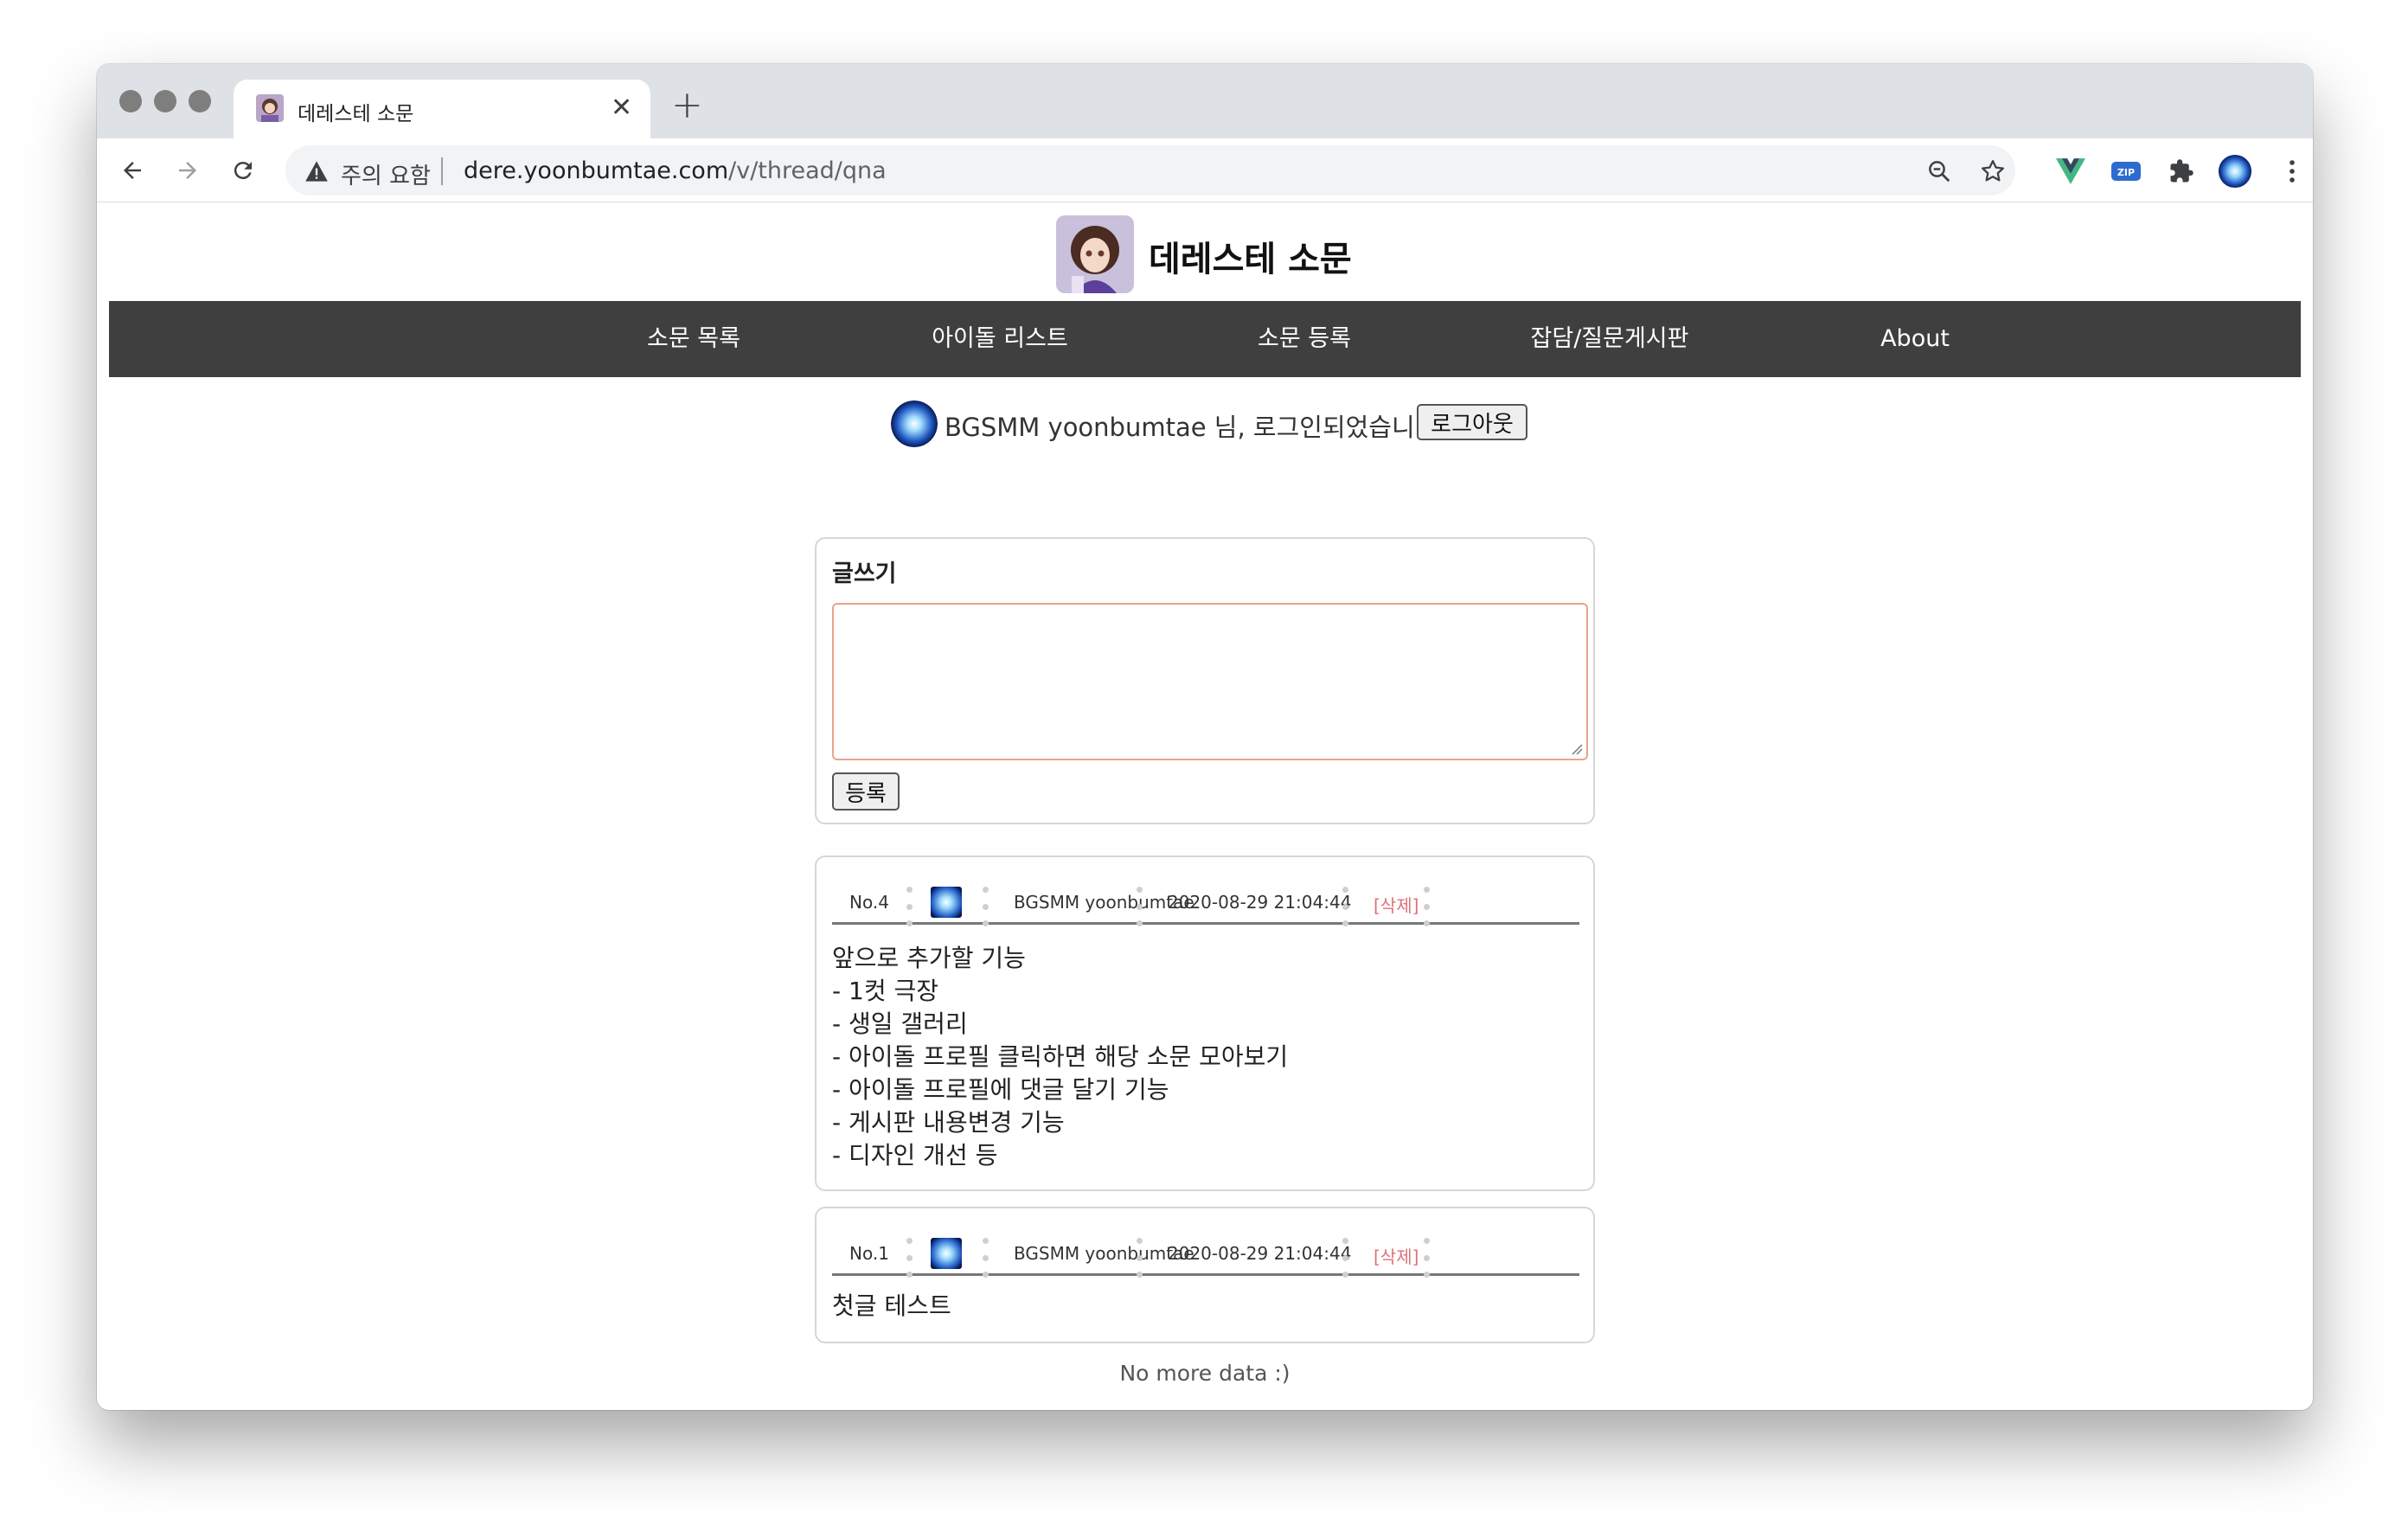 This screenshot has width=2408, height=1538. I want to click on new-tab-icon: +, so click(687, 105).